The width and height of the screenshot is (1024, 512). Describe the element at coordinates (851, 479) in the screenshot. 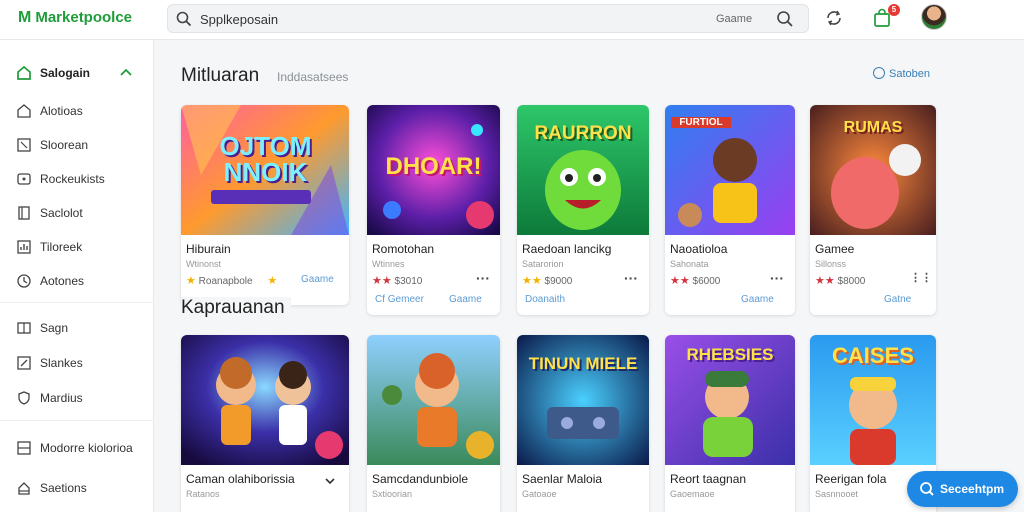

I see `card-title: Reerigan fola` at that location.